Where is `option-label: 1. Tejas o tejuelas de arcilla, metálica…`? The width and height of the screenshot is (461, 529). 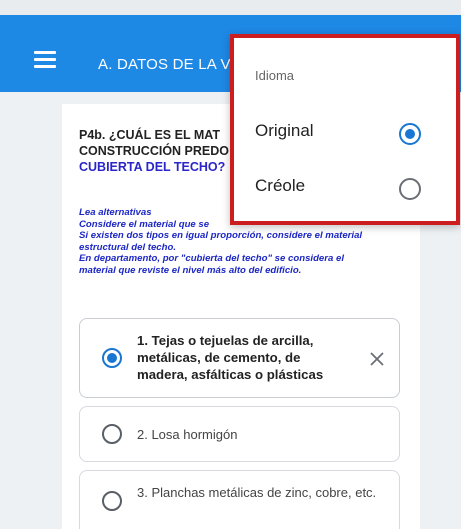 option-label: 1. Tejas o tejuelas de arcilla, metálica… is located at coordinates (230, 357).